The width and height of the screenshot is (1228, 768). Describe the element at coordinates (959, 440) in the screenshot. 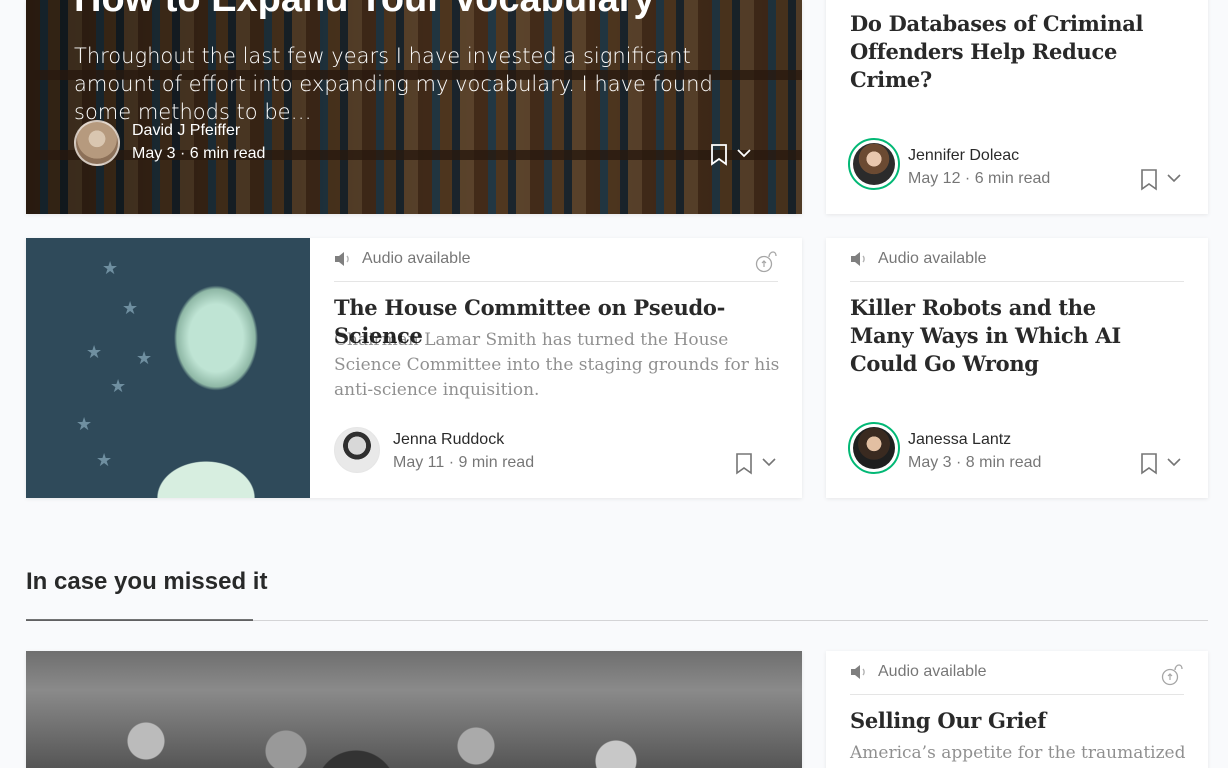

I see `author-name: Janessa Lantz` at that location.